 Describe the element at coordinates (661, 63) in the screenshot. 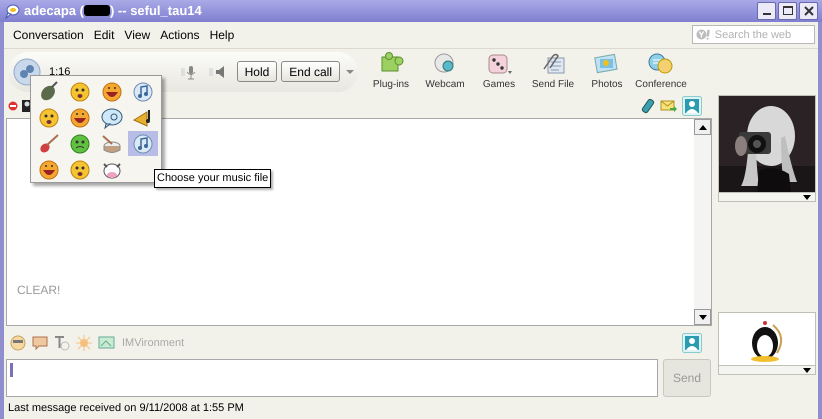

I see `conference-icon` at that location.